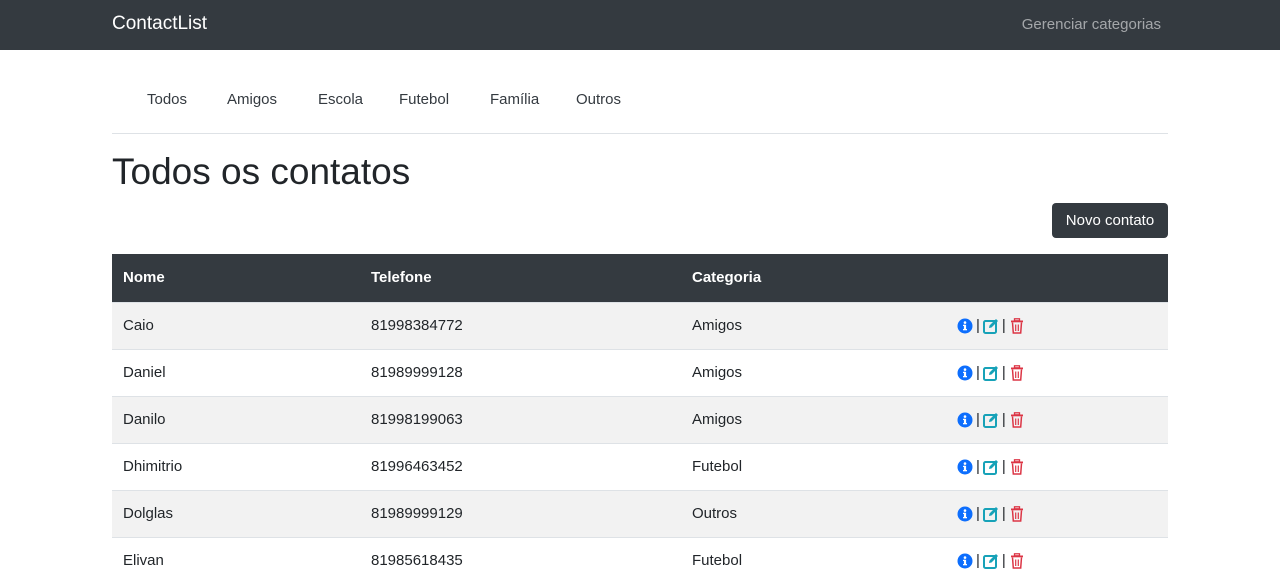 This screenshot has width=1280, height=584. What do you see at coordinates (340, 99) in the screenshot?
I see `tab-escola: Escola` at bounding box center [340, 99].